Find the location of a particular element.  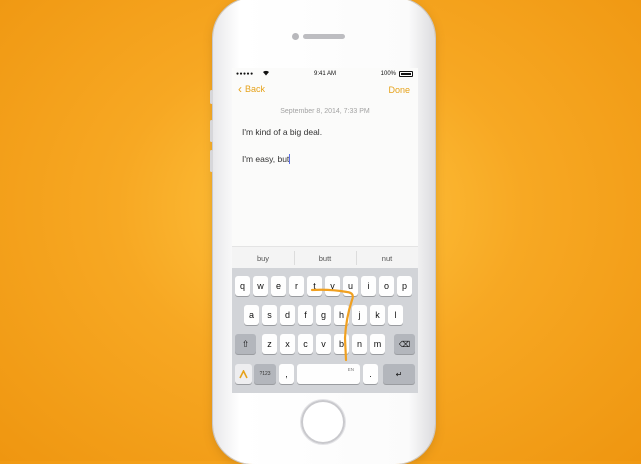

backspace-key: ⌫ is located at coordinates (404, 344).